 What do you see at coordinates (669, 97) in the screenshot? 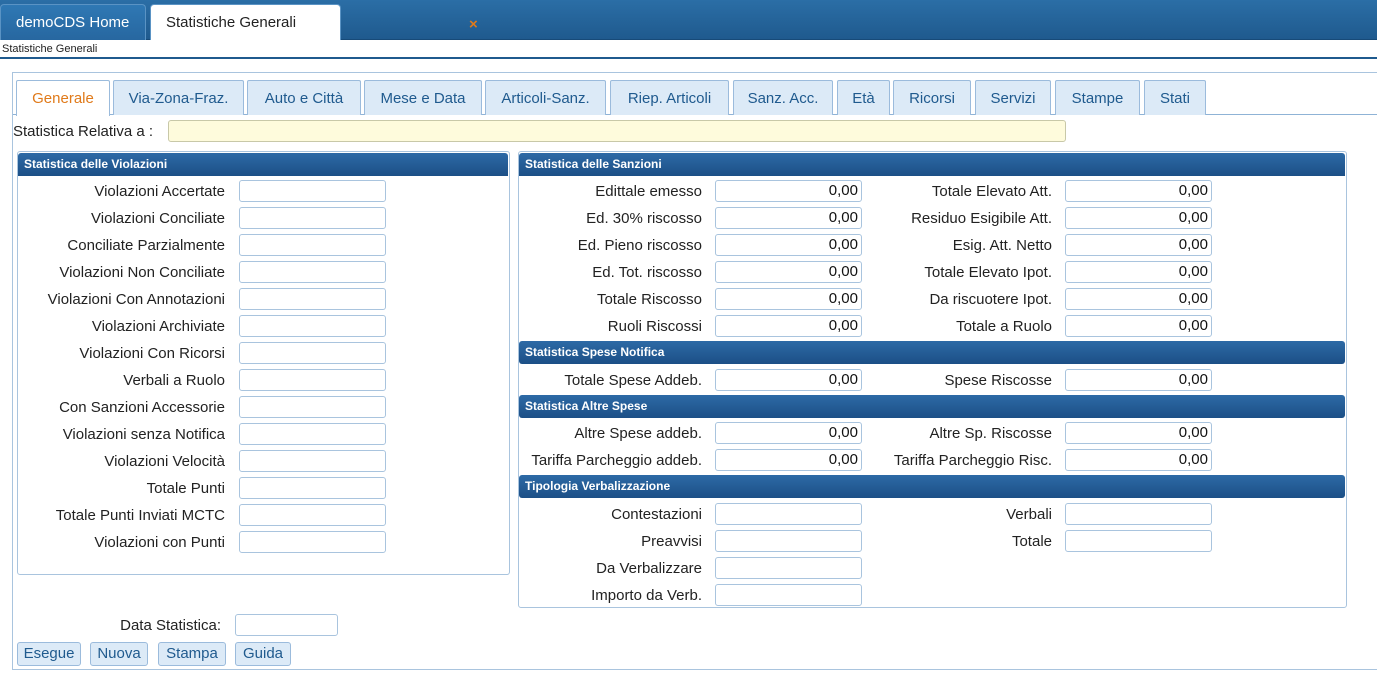
I see `tab-riep-articoli: Riep. Articoli` at bounding box center [669, 97].